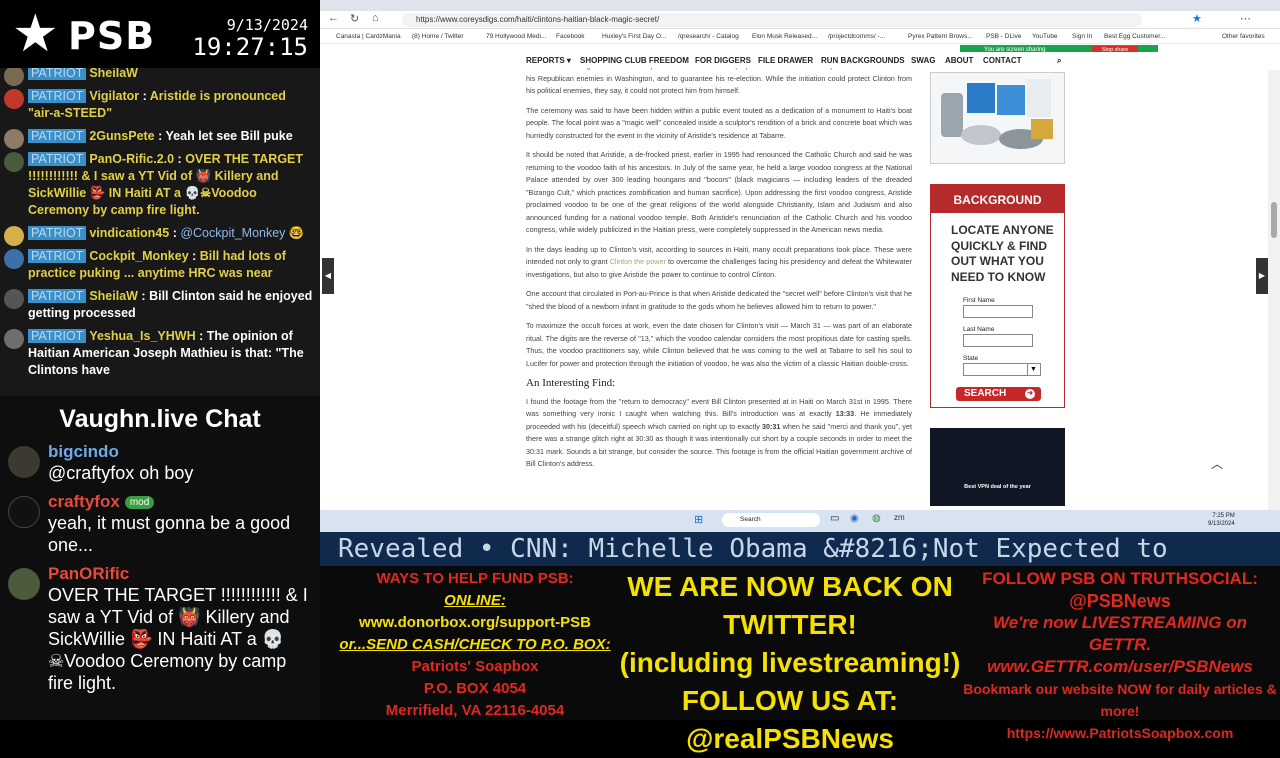 This screenshot has width=1280, height=758. Describe the element at coordinates (1243, 36) in the screenshot. I see `bookmark-item: Other favorites` at that location.